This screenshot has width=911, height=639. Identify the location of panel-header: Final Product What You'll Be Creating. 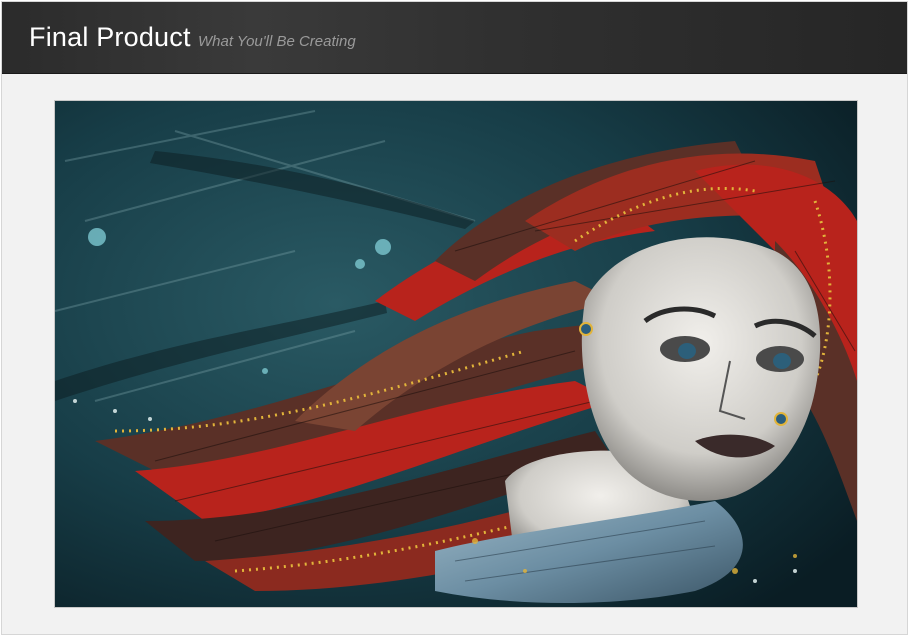
(454, 38).